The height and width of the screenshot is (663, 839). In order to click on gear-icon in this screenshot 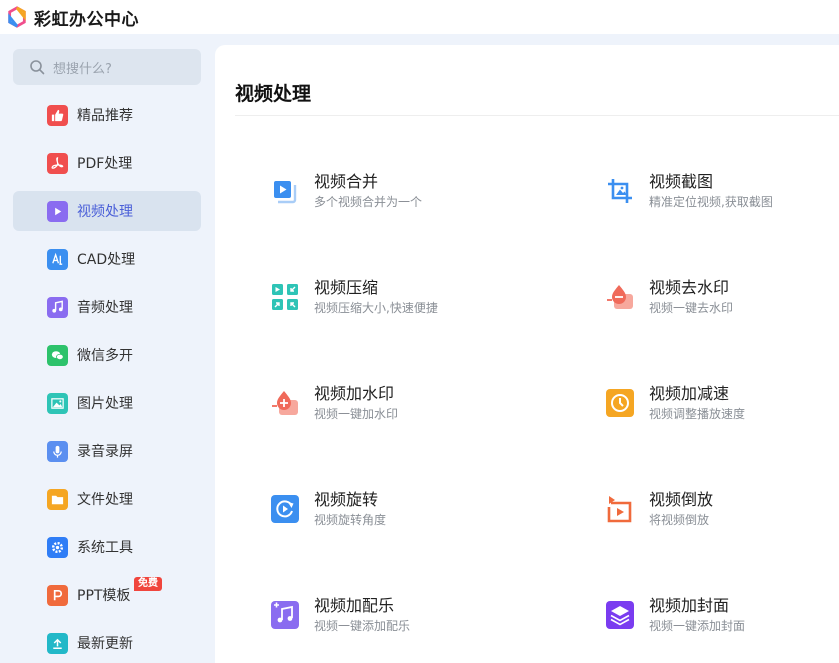, I will do `click(57, 547)`.